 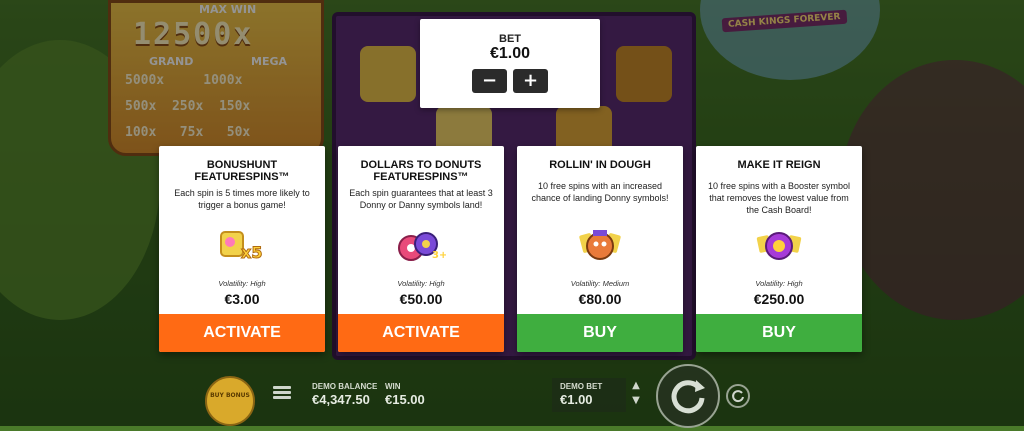 I want to click on donuts-icon: 3+, so click(x=422, y=246).